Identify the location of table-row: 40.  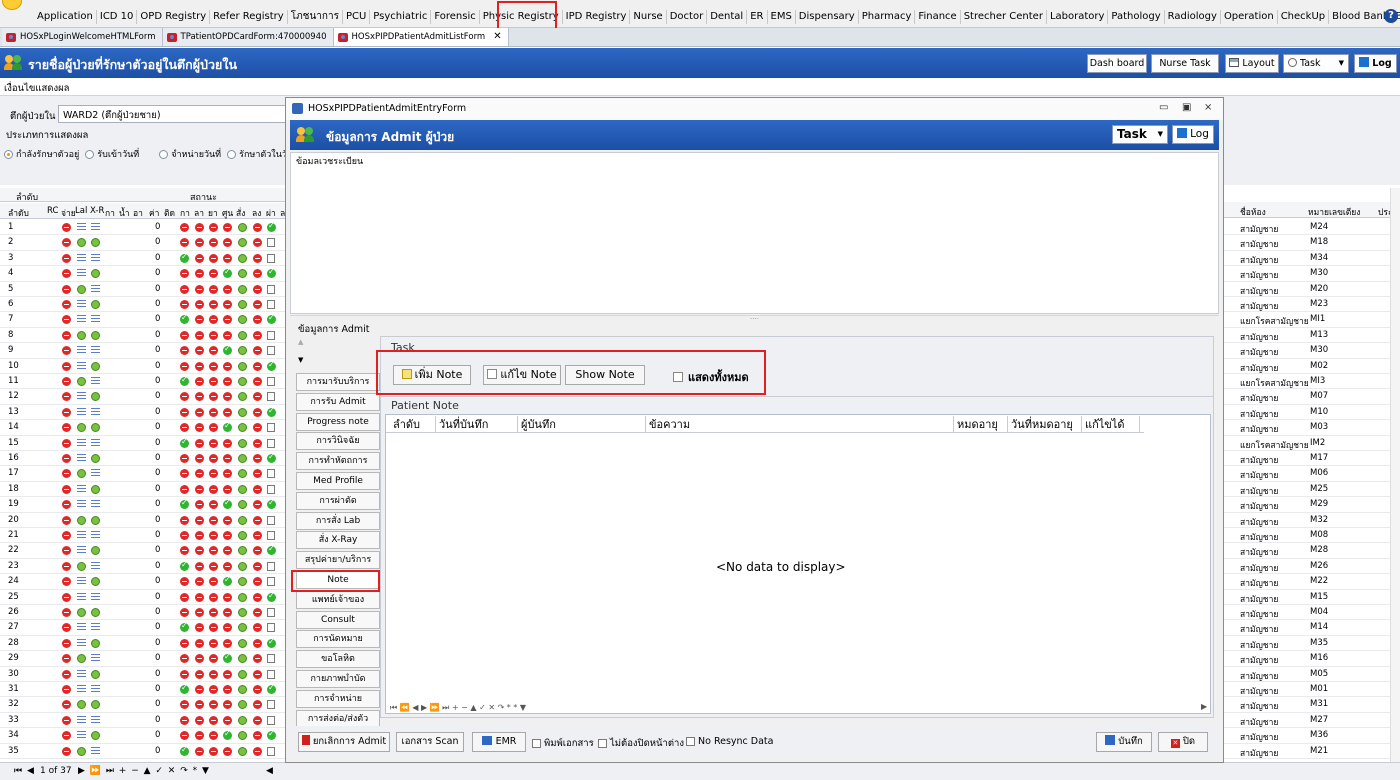
(142, 274).